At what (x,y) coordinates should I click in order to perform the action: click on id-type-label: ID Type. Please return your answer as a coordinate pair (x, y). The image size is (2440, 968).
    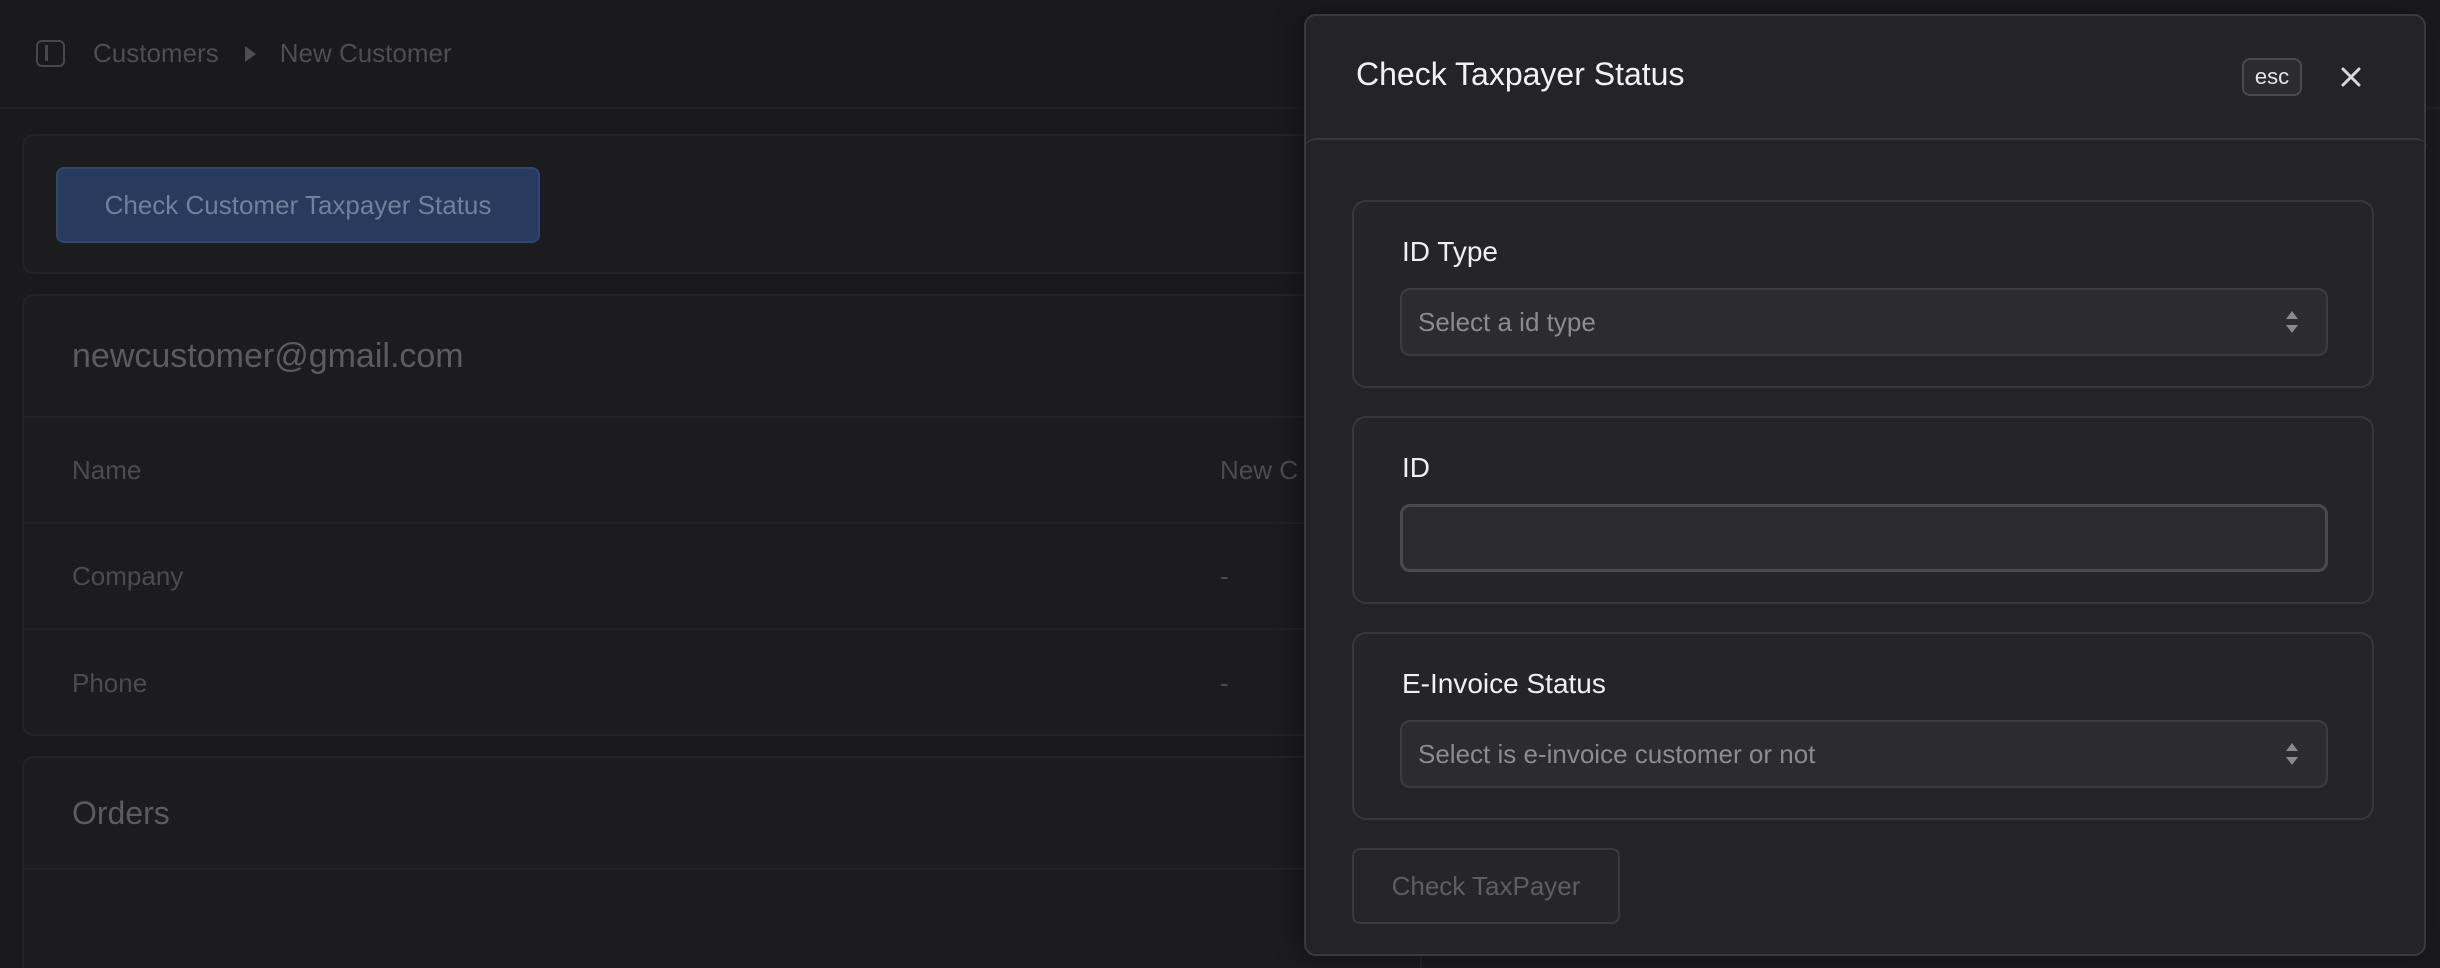
    Looking at the image, I should click on (1450, 251).